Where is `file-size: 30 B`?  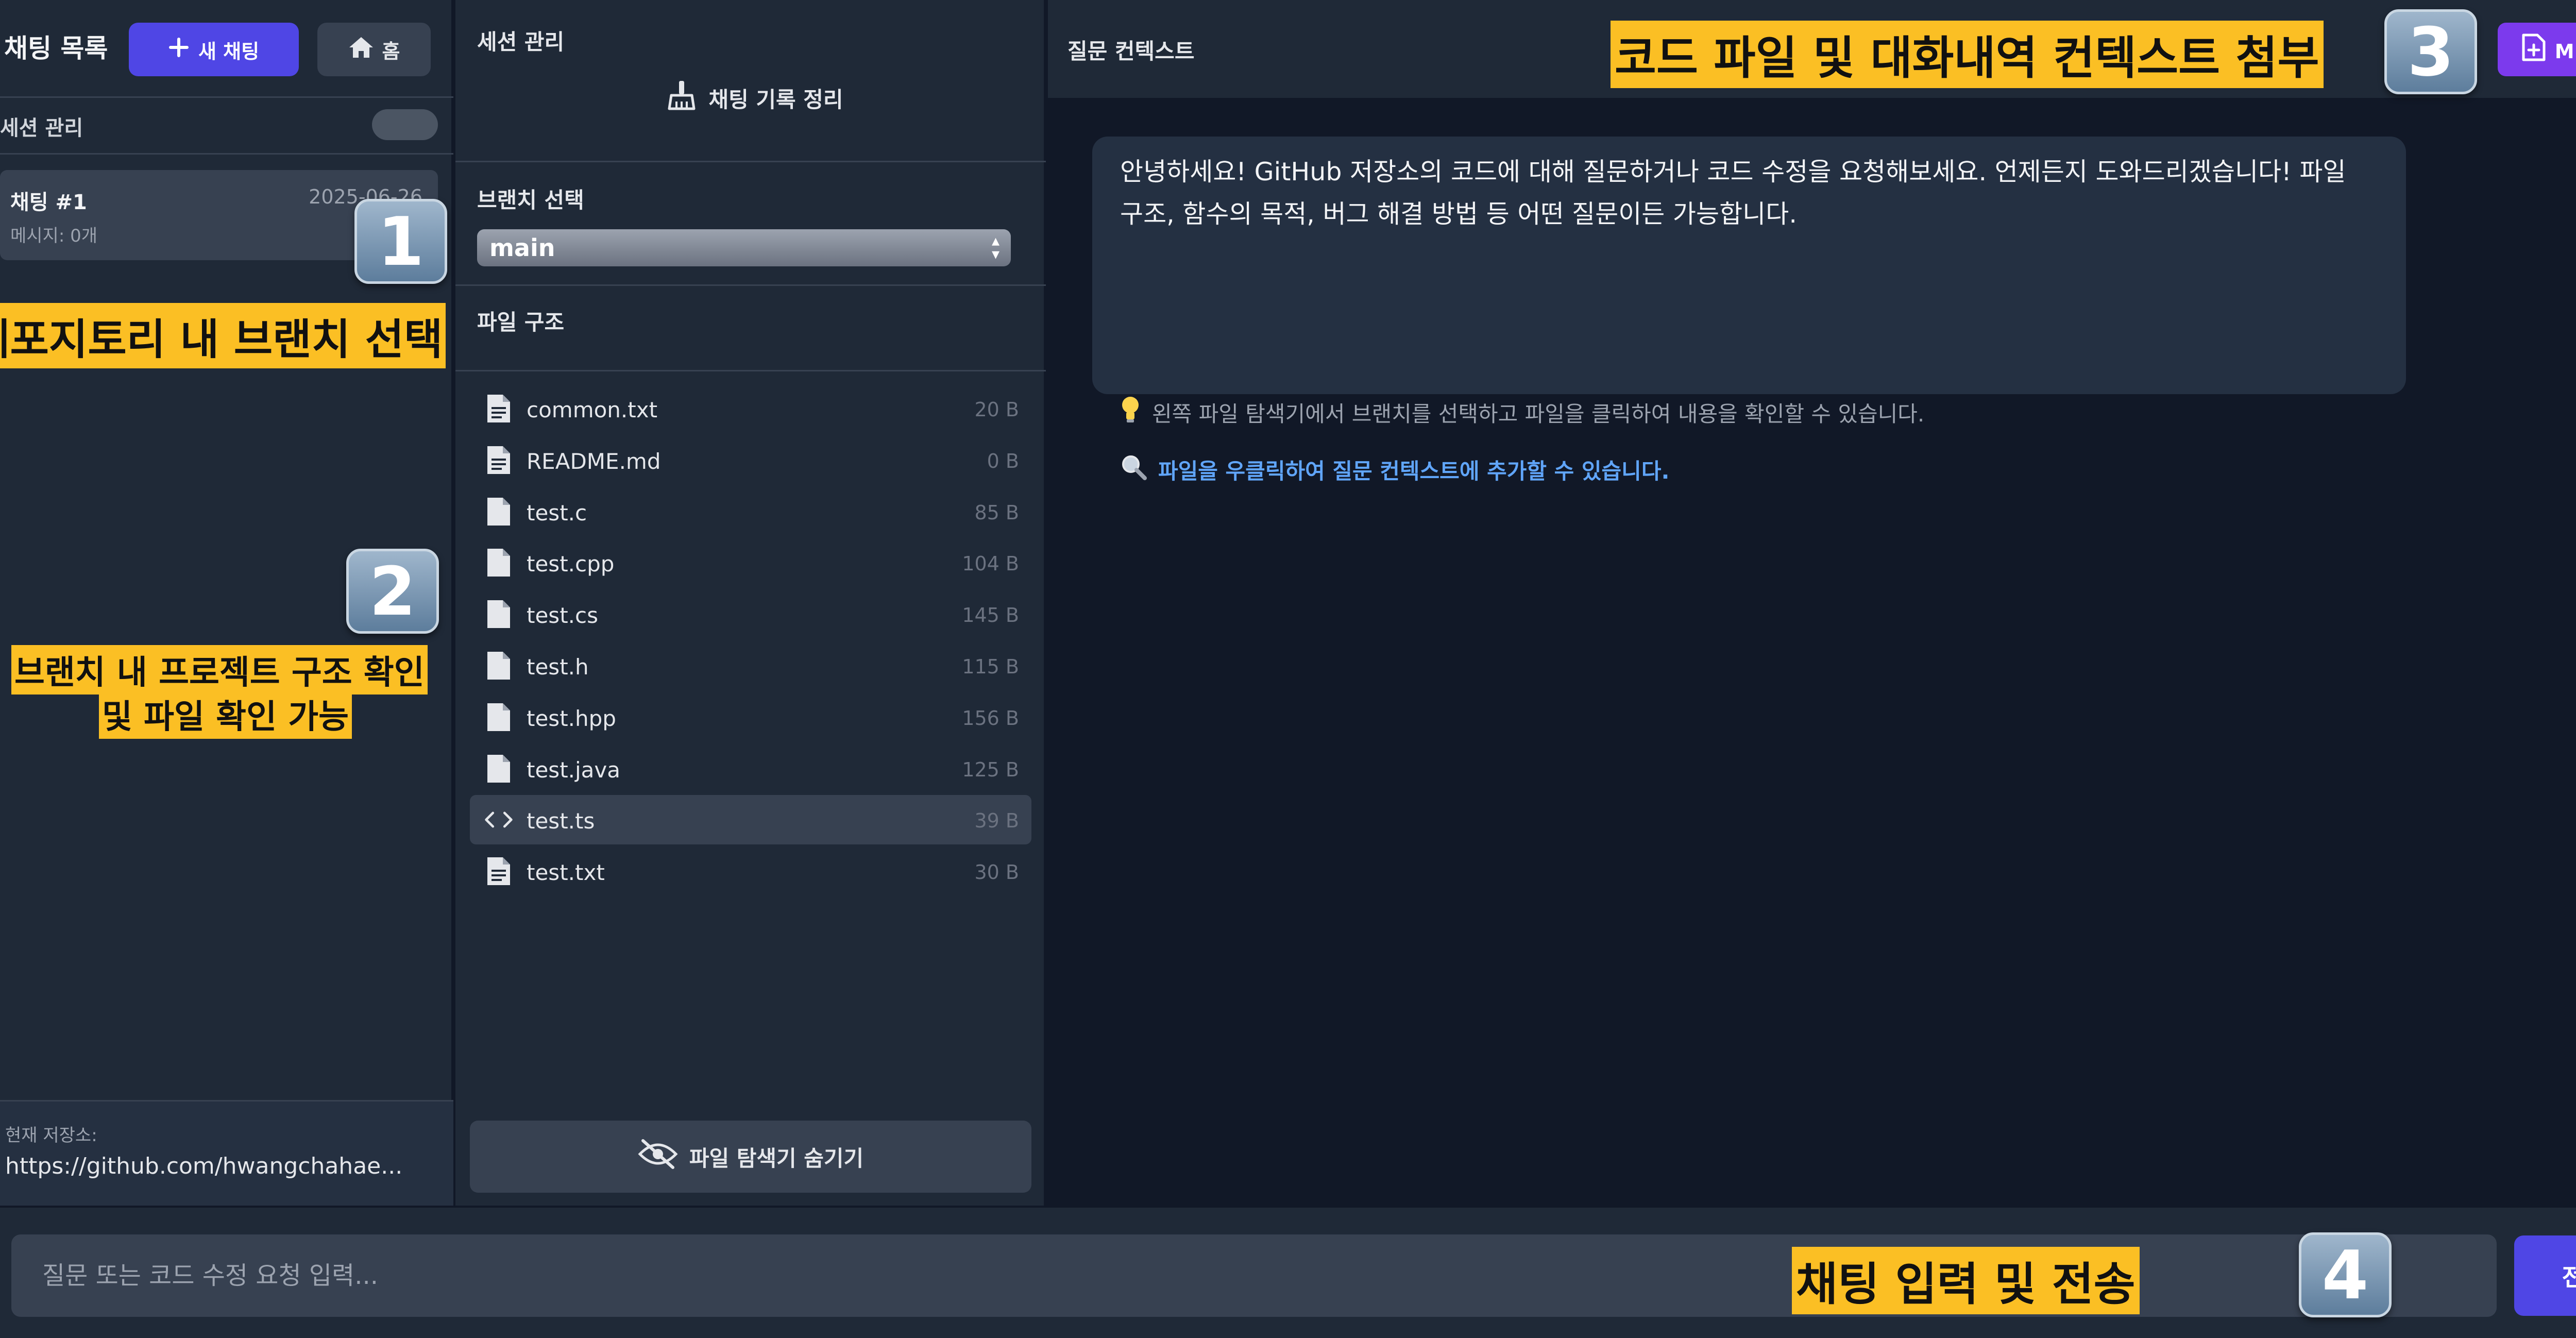
file-size: 30 B is located at coordinates (996, 872).